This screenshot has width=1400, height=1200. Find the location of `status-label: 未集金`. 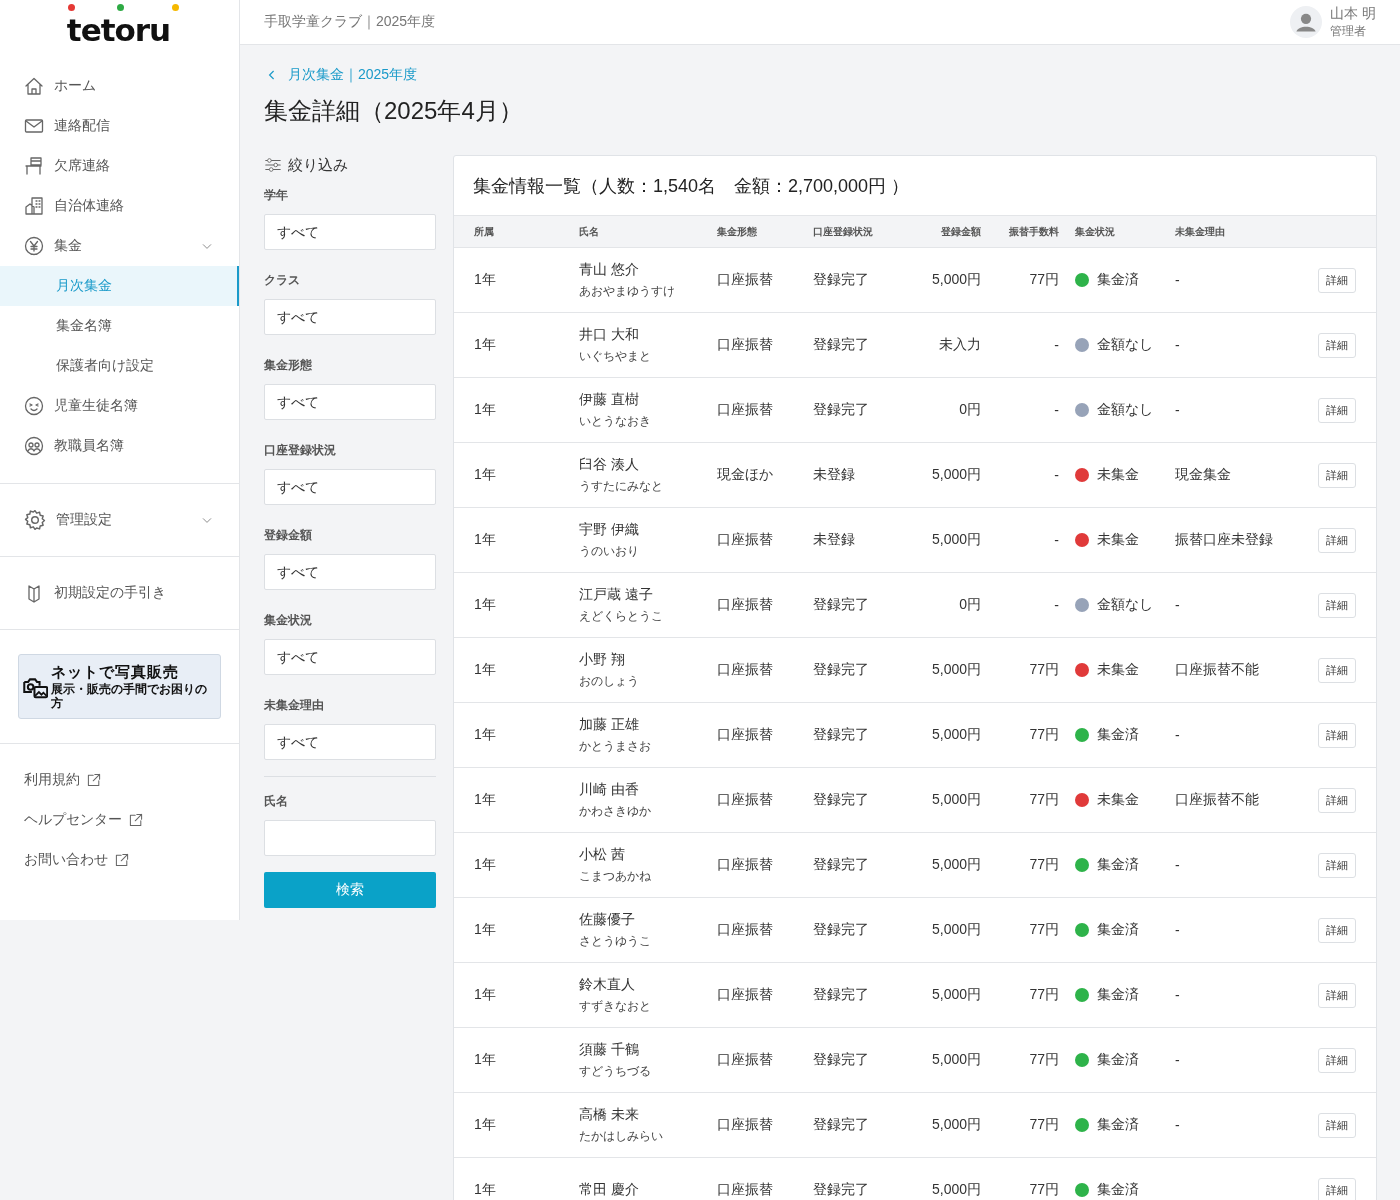

status-label: 未集金 is located at coordinates (1118, 670).